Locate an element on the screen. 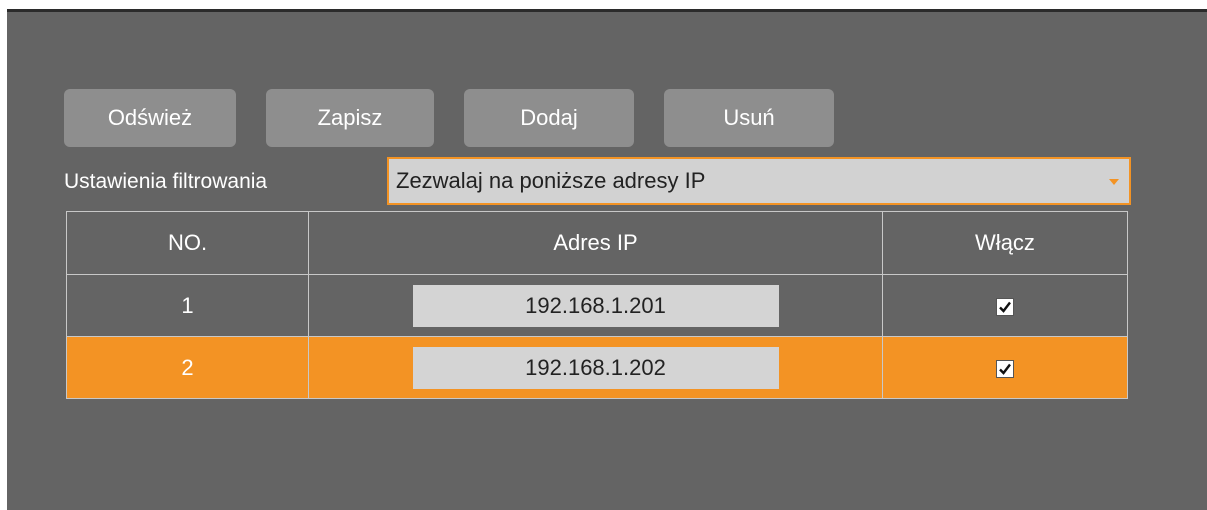 Image resolution: width=1207 pixels, height=510 pixels. ip-address-field: 192.168.1.202 is located at coordinates (595, 367).